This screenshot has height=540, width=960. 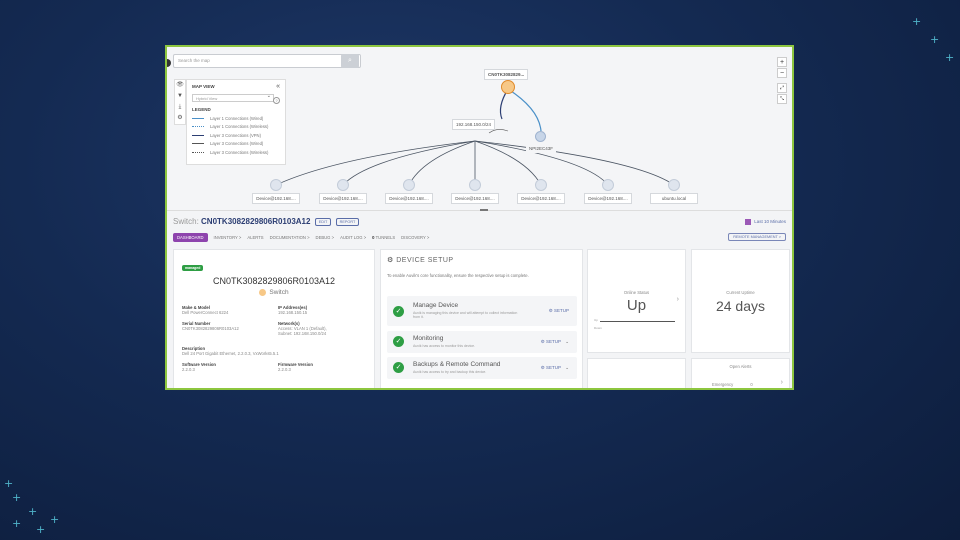 What do you see at coordinates (723, 384) in the screenshot?
I see `emergency-label: Emergency` at bounding box center [723, 384].